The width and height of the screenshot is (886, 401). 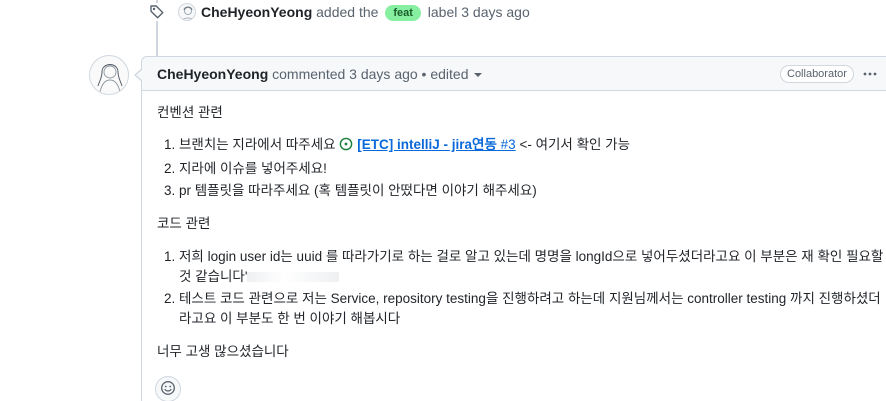 I want to click on smiley-icon, so click(x=168, y=389).